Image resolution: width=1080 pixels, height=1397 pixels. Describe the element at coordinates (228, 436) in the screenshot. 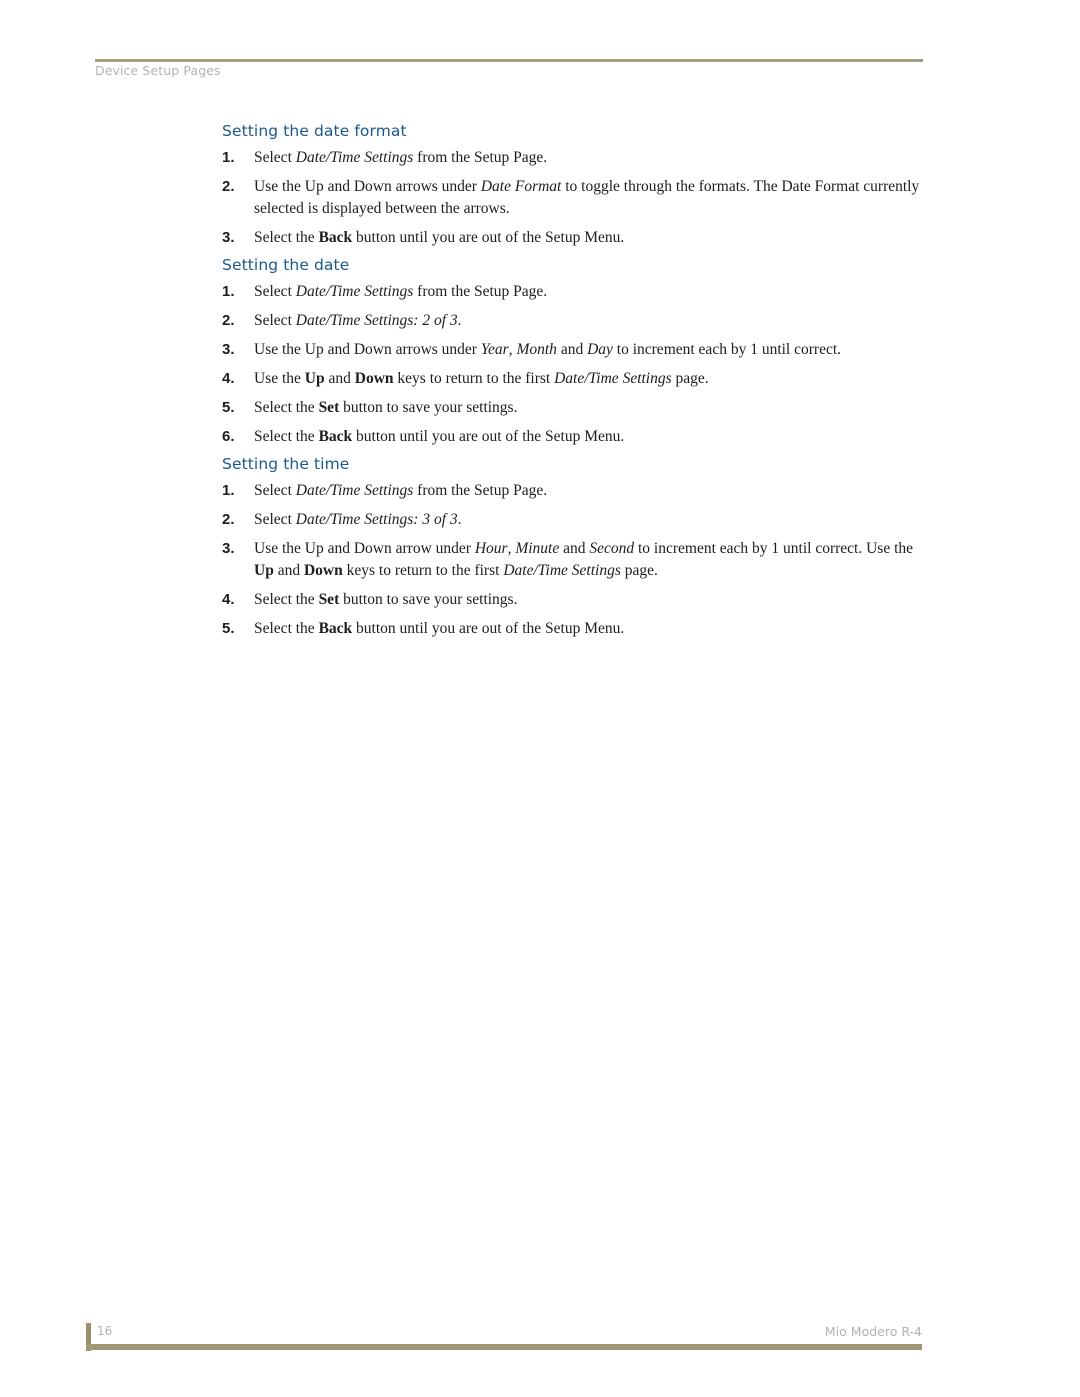

I see `step-number: 6.` at that location.